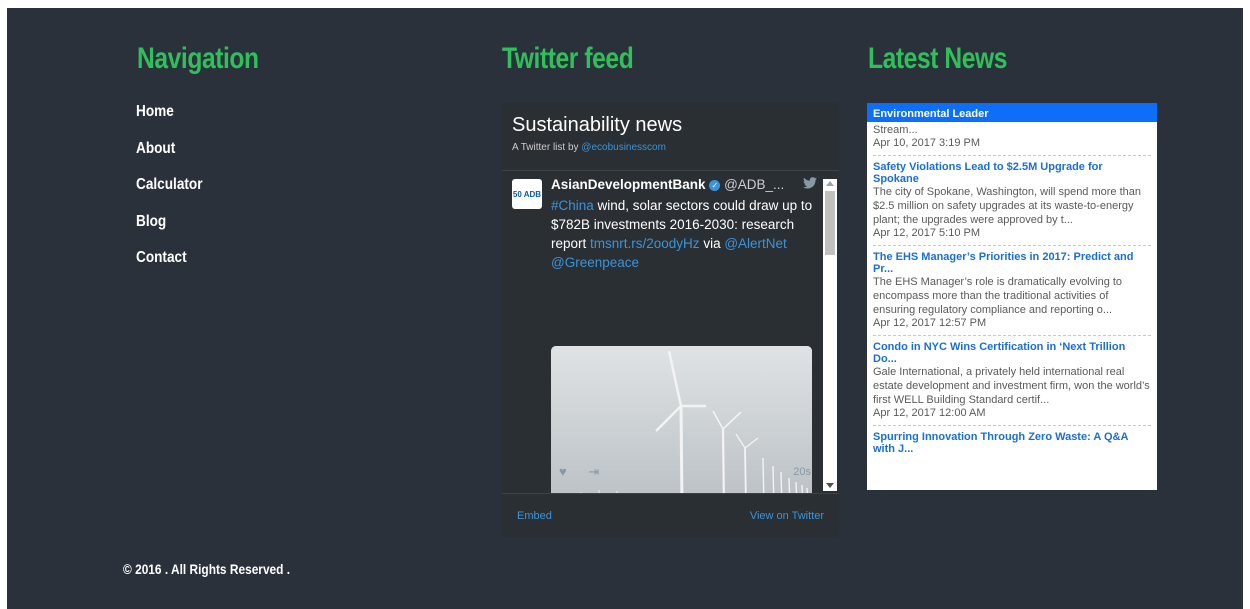  What do you see at coordinates (810, 184) in the screenshot?
I see `twitter-bird-icon` at bounding box center [810, 184].